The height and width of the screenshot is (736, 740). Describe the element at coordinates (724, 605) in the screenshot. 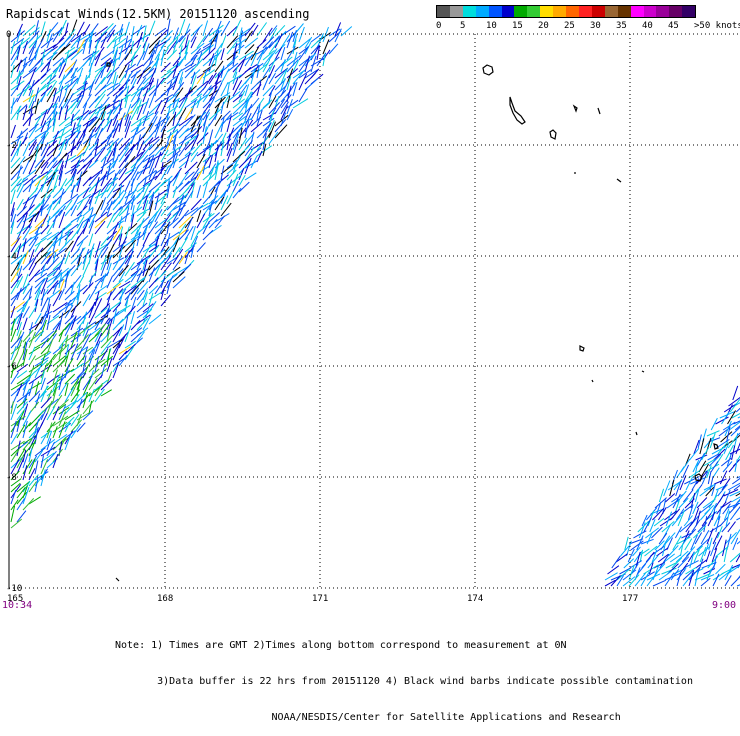

I see `time-right: 9:00` at that location.